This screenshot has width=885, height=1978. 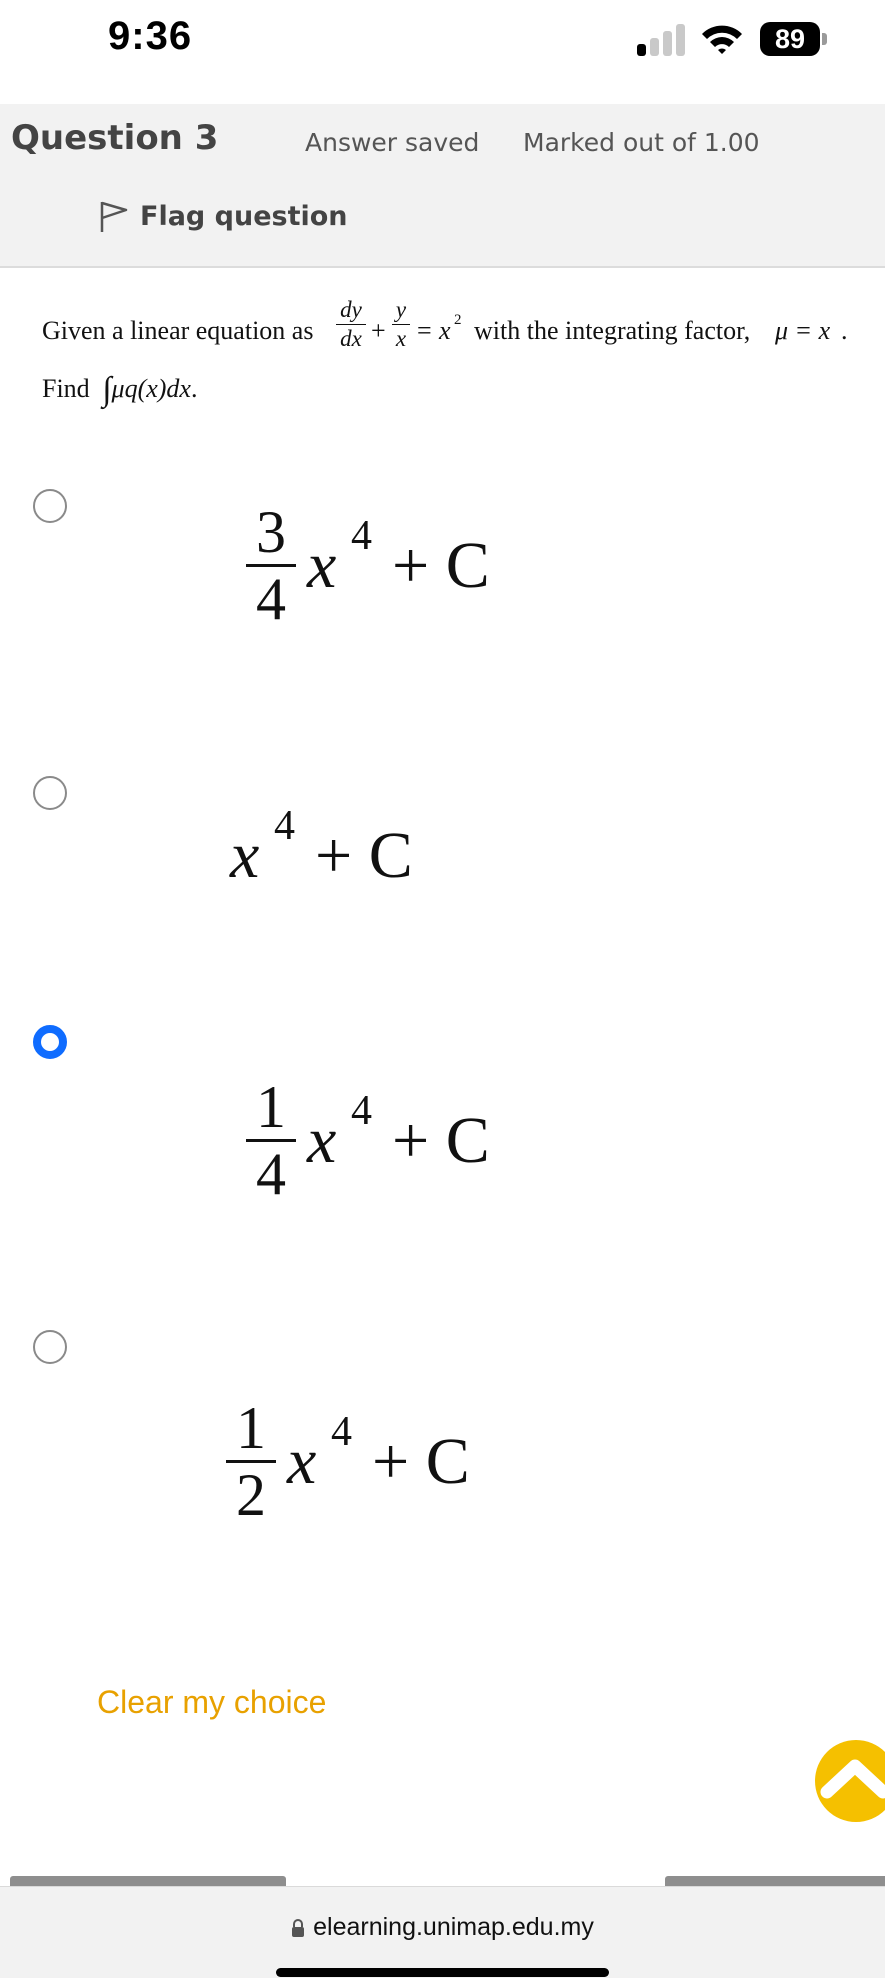 What do you see at coordinates (392, 142) in the screenshot?
I see `question-state: Answer saved` at bounding box center [392, 142].